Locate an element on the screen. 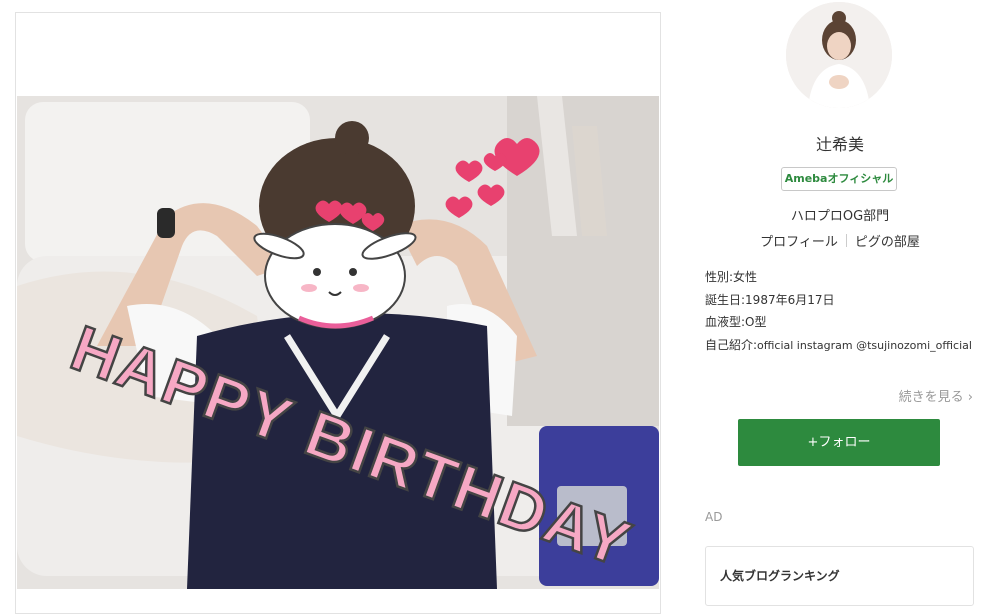 This screenshot has height=614, width=999. blood-type-value: O型 is located at coordinates (756, 322).